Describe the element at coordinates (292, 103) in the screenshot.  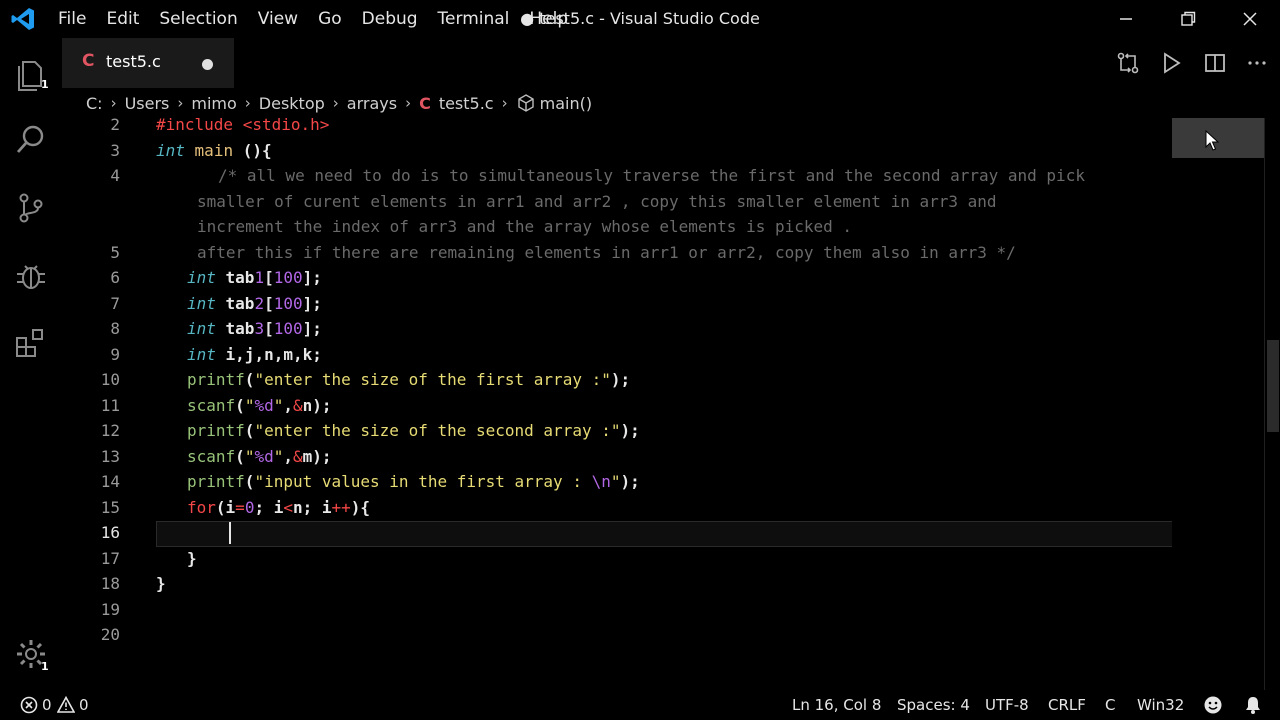
I see `breadcrumb-desktop: Desktop` at that location.